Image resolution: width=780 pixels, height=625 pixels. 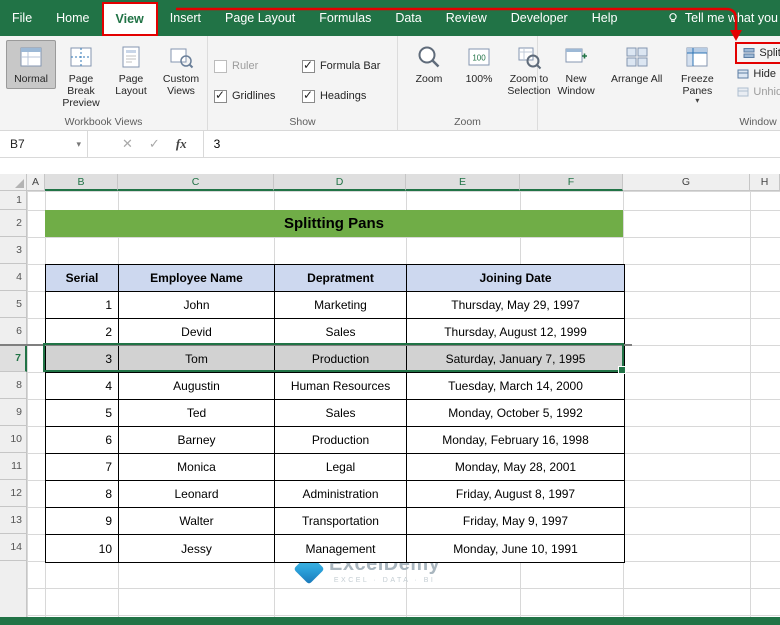 What do you see at coordinates (36, 182) in the screenshot?
I see `column-header-A: A` at bounding box center [36, 182].